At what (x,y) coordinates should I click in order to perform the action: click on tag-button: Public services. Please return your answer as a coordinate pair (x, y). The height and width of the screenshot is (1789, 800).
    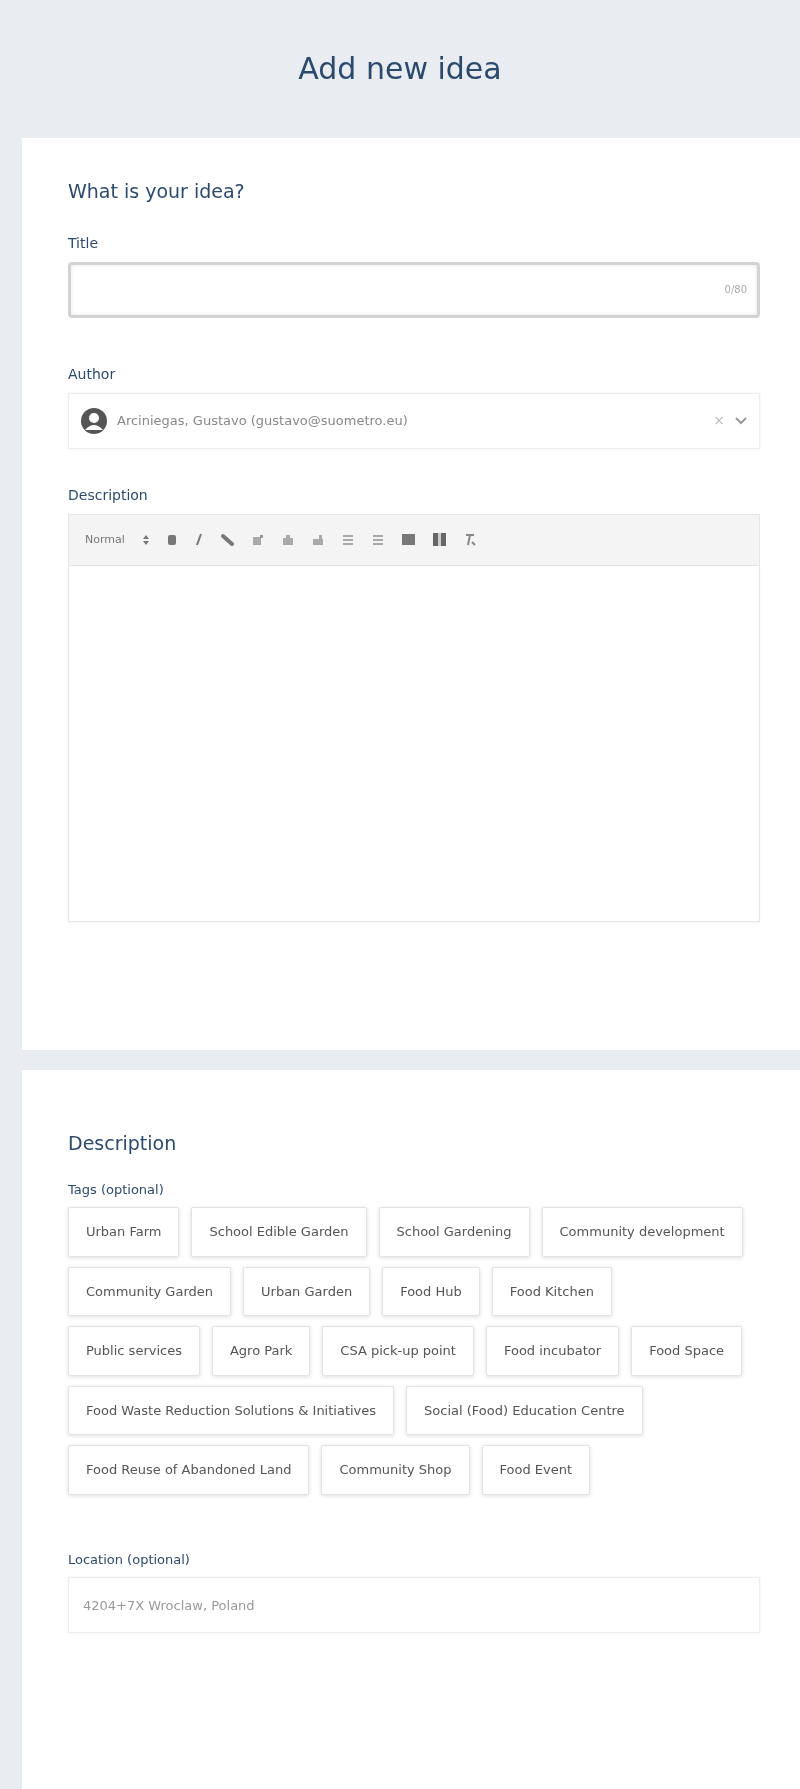
    Looking at the image, I should click on (134, 1351).